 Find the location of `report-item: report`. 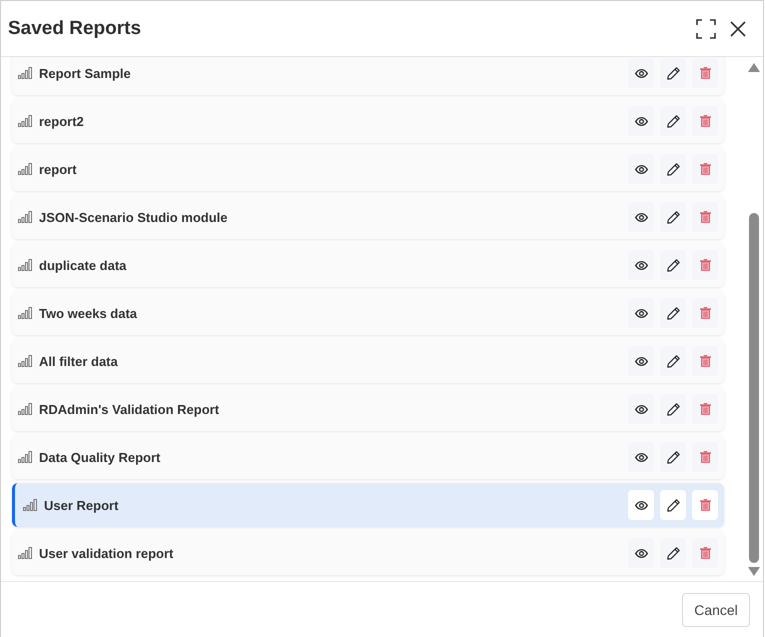

report-item: report is located at coordinates (368, 169).